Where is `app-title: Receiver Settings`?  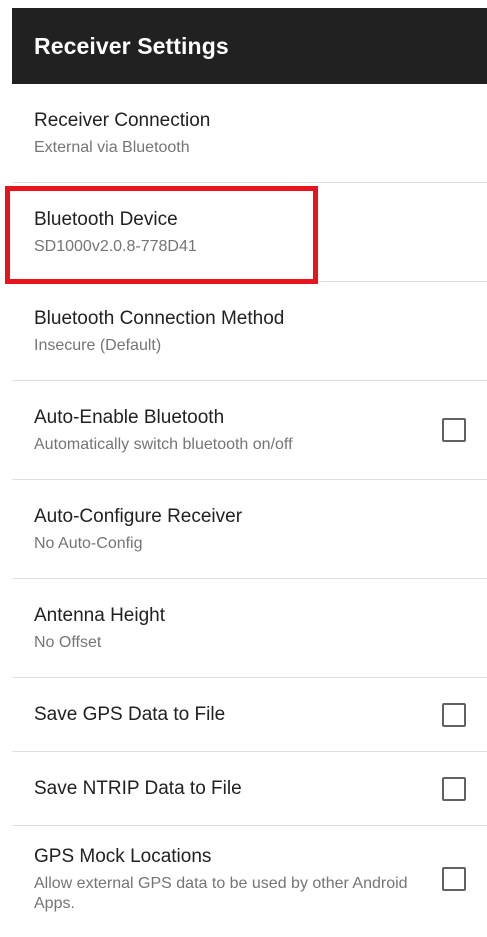 app-title: Receiver Settings is located at coordinates (131, 45).